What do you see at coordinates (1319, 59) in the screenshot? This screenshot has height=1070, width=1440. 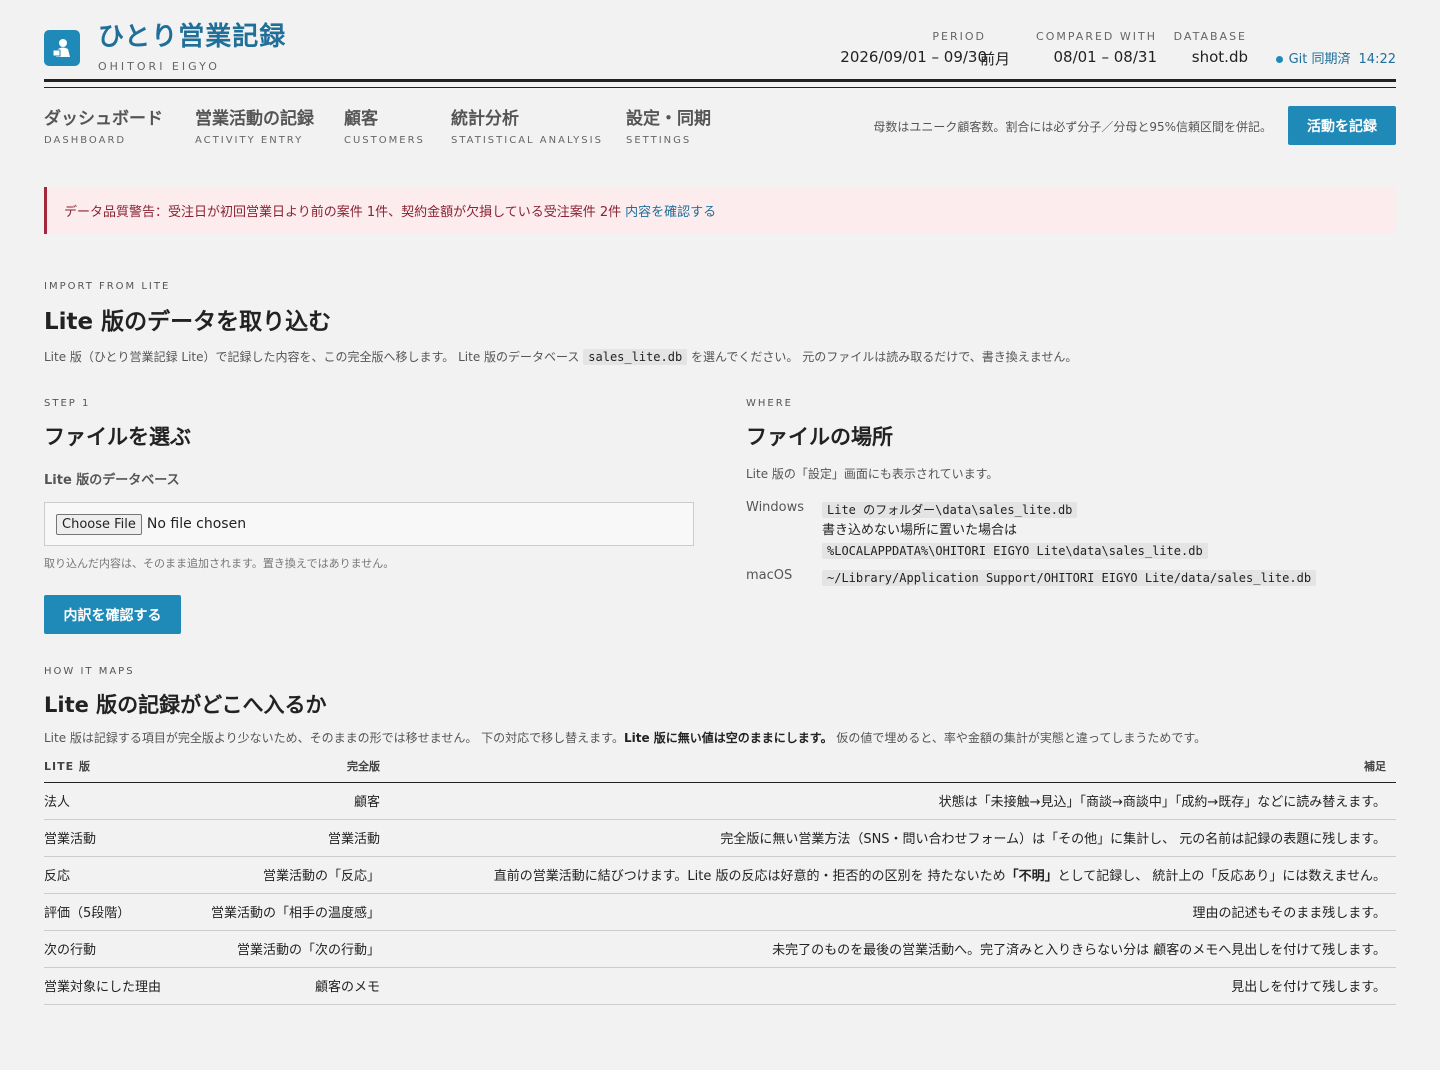 I see `git-status-label: Git 同期済` at bounding box center [1319, 59].